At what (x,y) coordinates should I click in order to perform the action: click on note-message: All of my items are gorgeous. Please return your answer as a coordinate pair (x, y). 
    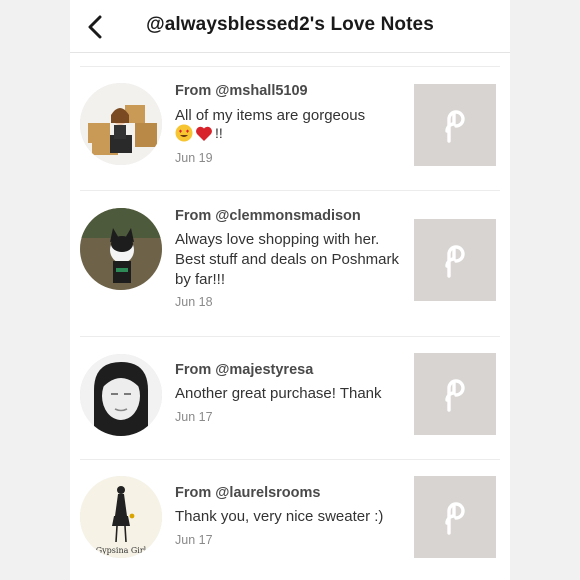
    Looking at the image, I should click on (270, 115).